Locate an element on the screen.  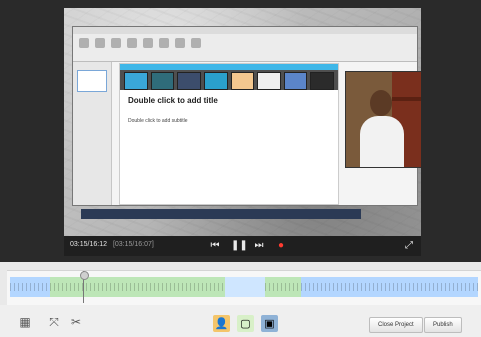
scissors-icon: ✂ is located at coordinates (76, 322).